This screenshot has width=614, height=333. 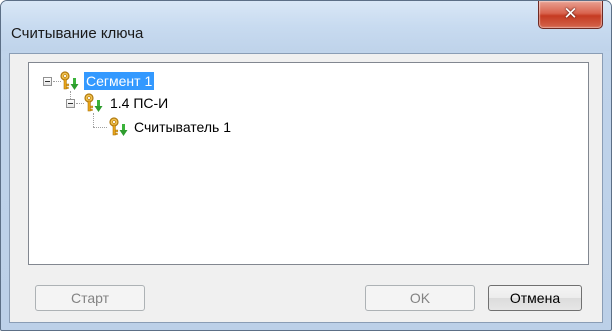 What do you see at coordinates (77, 33) in the screenshot?
I see `window-title: Считывание ключа` at bounding box center [77, 33].